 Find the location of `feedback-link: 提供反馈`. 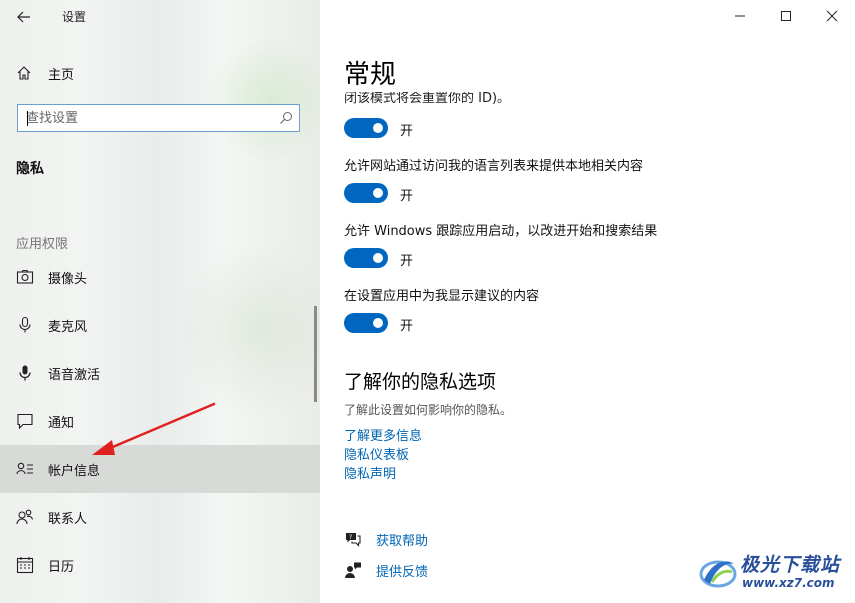

feedback-link: 提供反馈 is located at coordinates (444, 570).